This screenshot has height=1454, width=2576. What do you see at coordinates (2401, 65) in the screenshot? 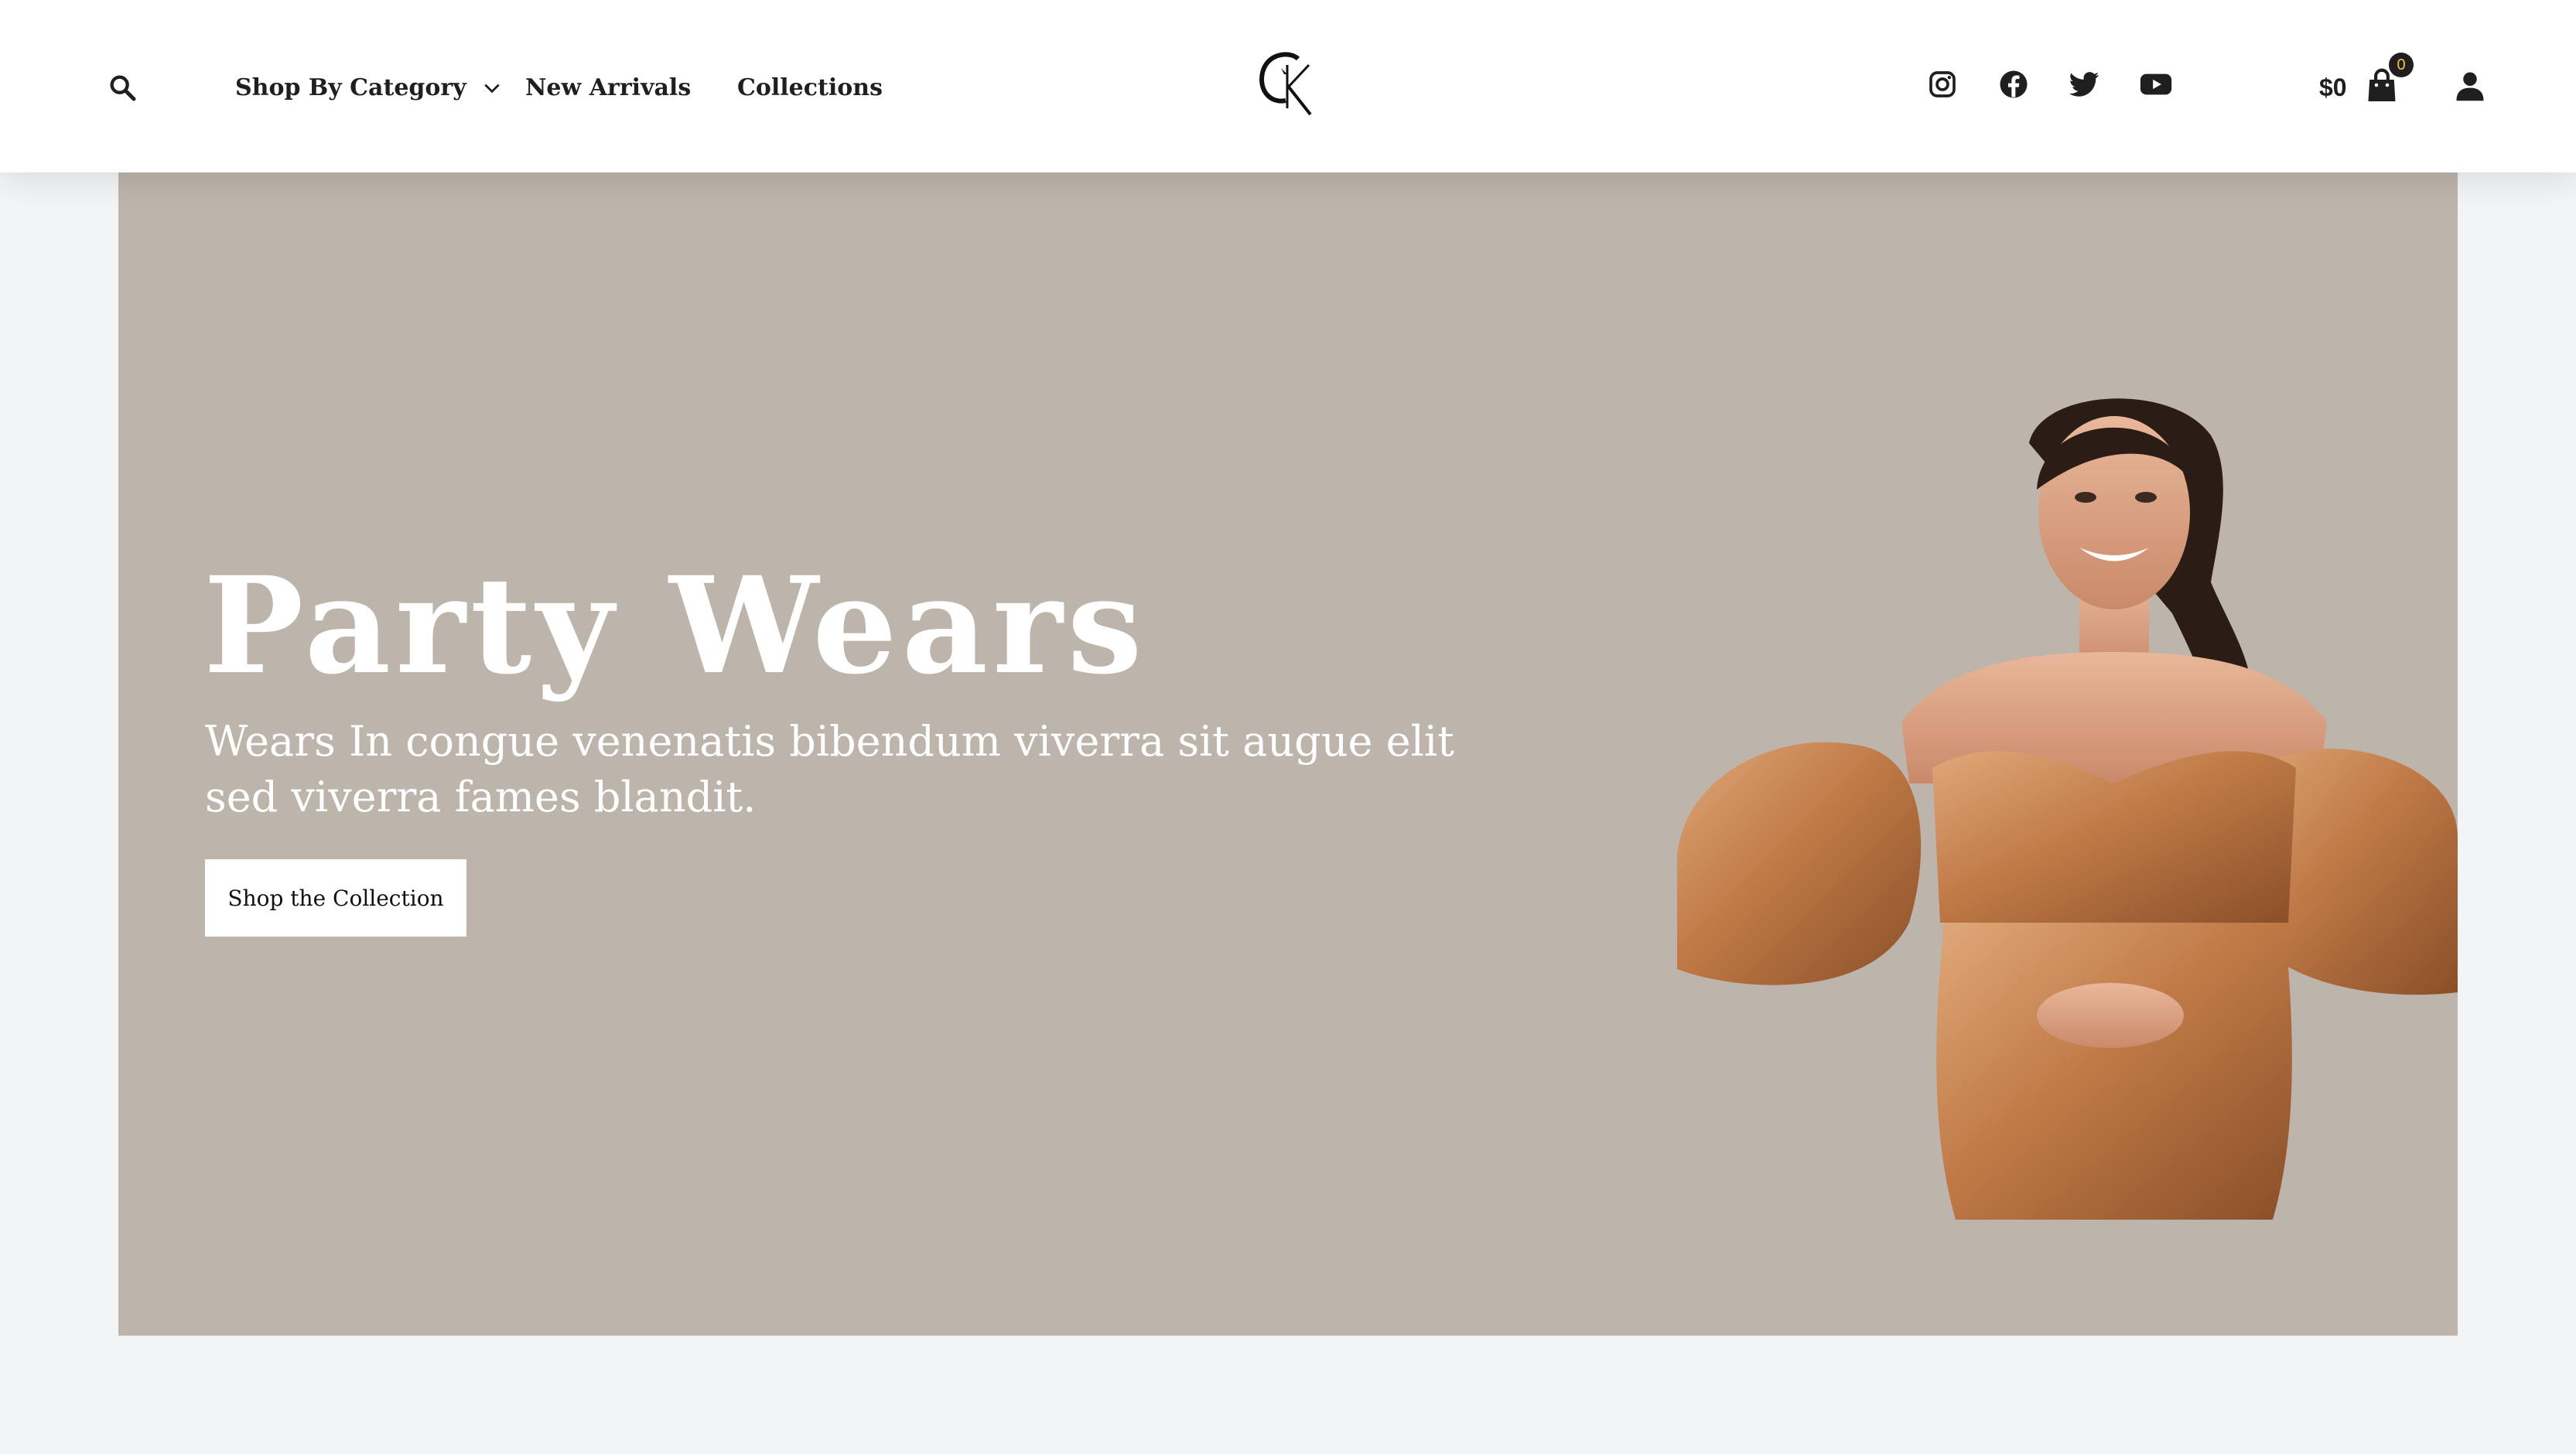
I see `cart-count-badge: 0` at bounding box center [2401, 65].